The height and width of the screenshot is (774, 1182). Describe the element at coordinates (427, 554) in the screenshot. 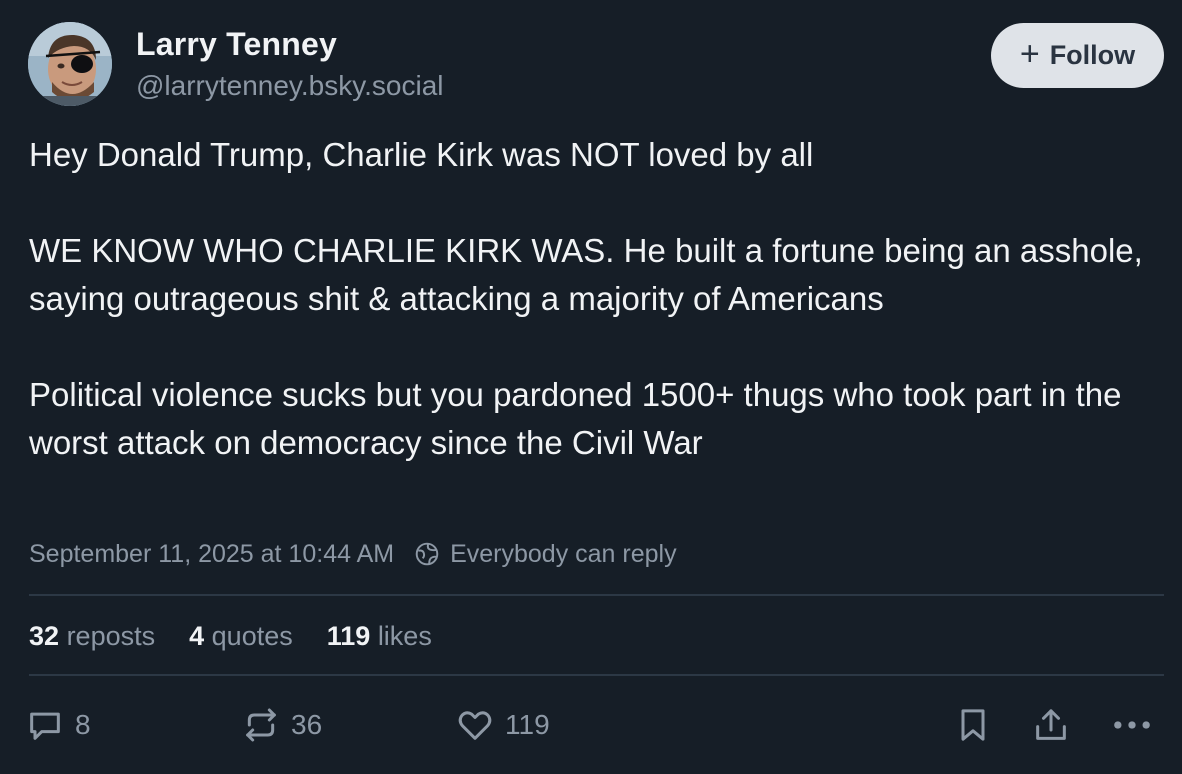

I see `globe-icon` at that location.